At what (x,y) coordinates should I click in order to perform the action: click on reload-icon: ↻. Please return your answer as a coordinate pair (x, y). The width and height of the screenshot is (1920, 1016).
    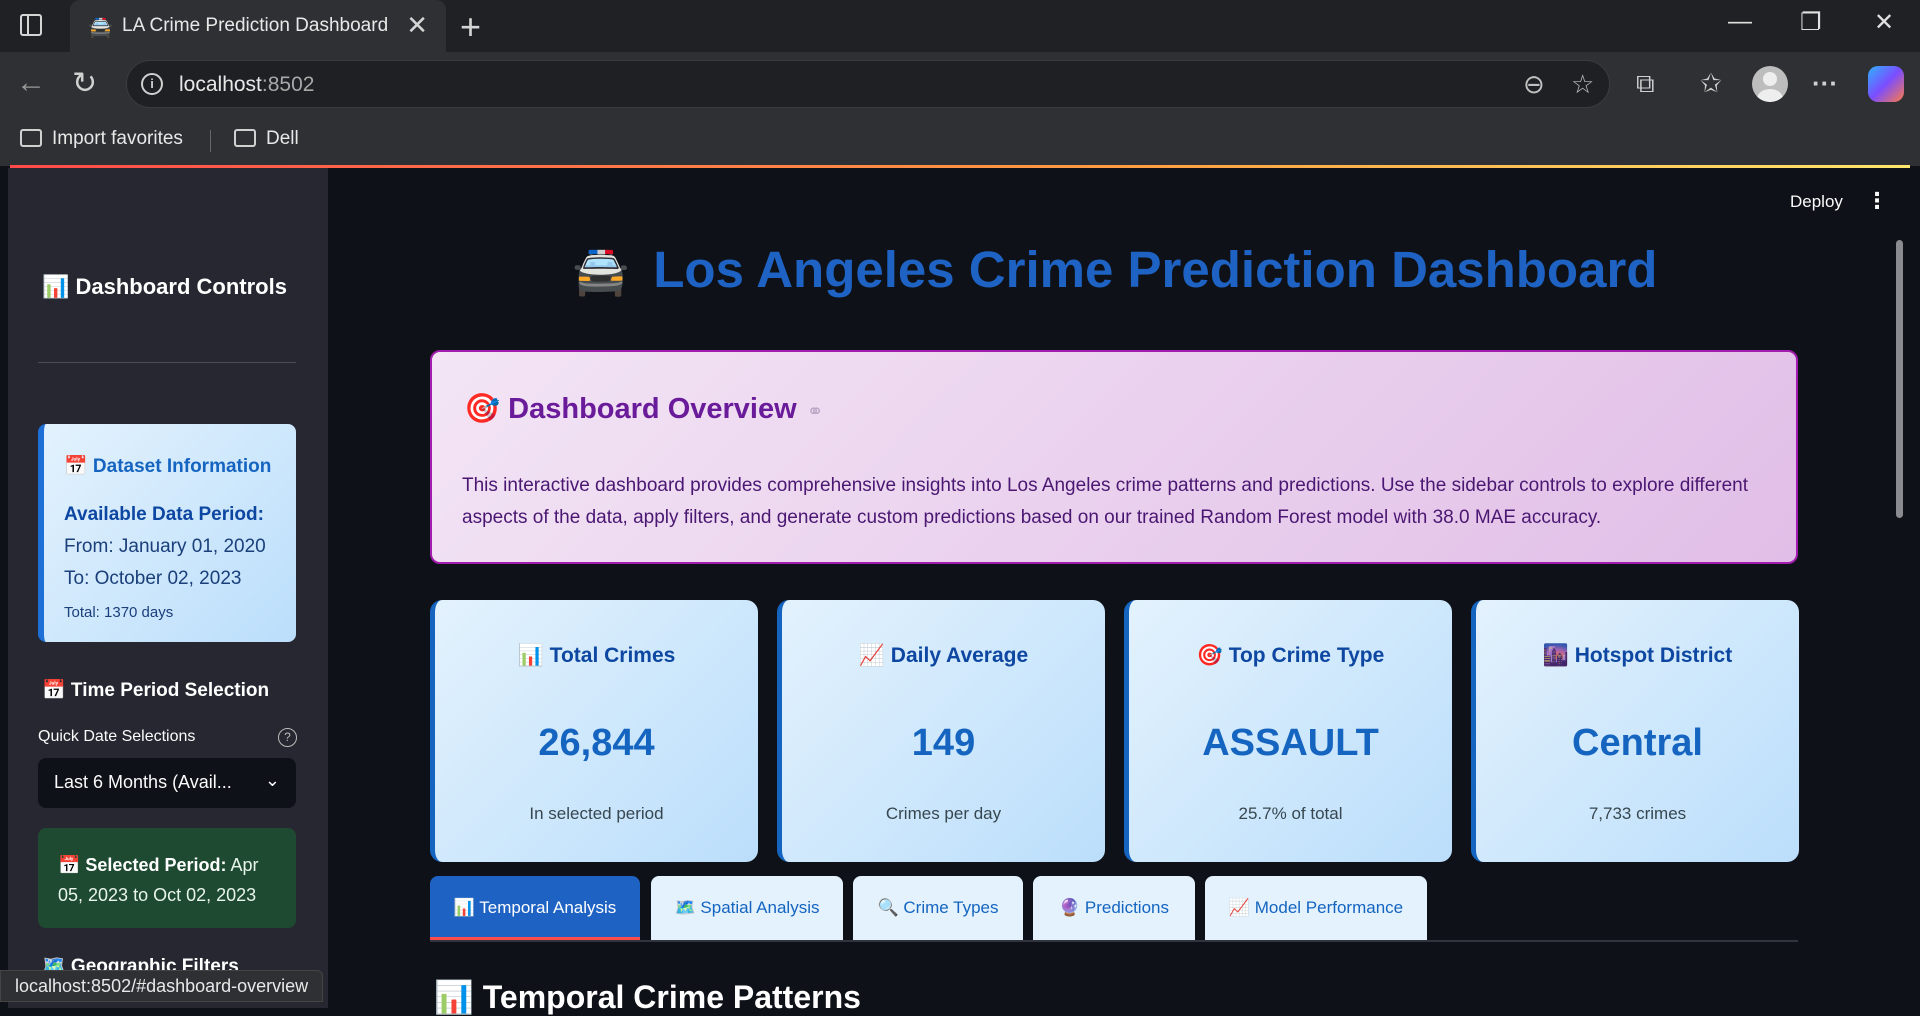
    Looking at the image, I should click on (84, 83).